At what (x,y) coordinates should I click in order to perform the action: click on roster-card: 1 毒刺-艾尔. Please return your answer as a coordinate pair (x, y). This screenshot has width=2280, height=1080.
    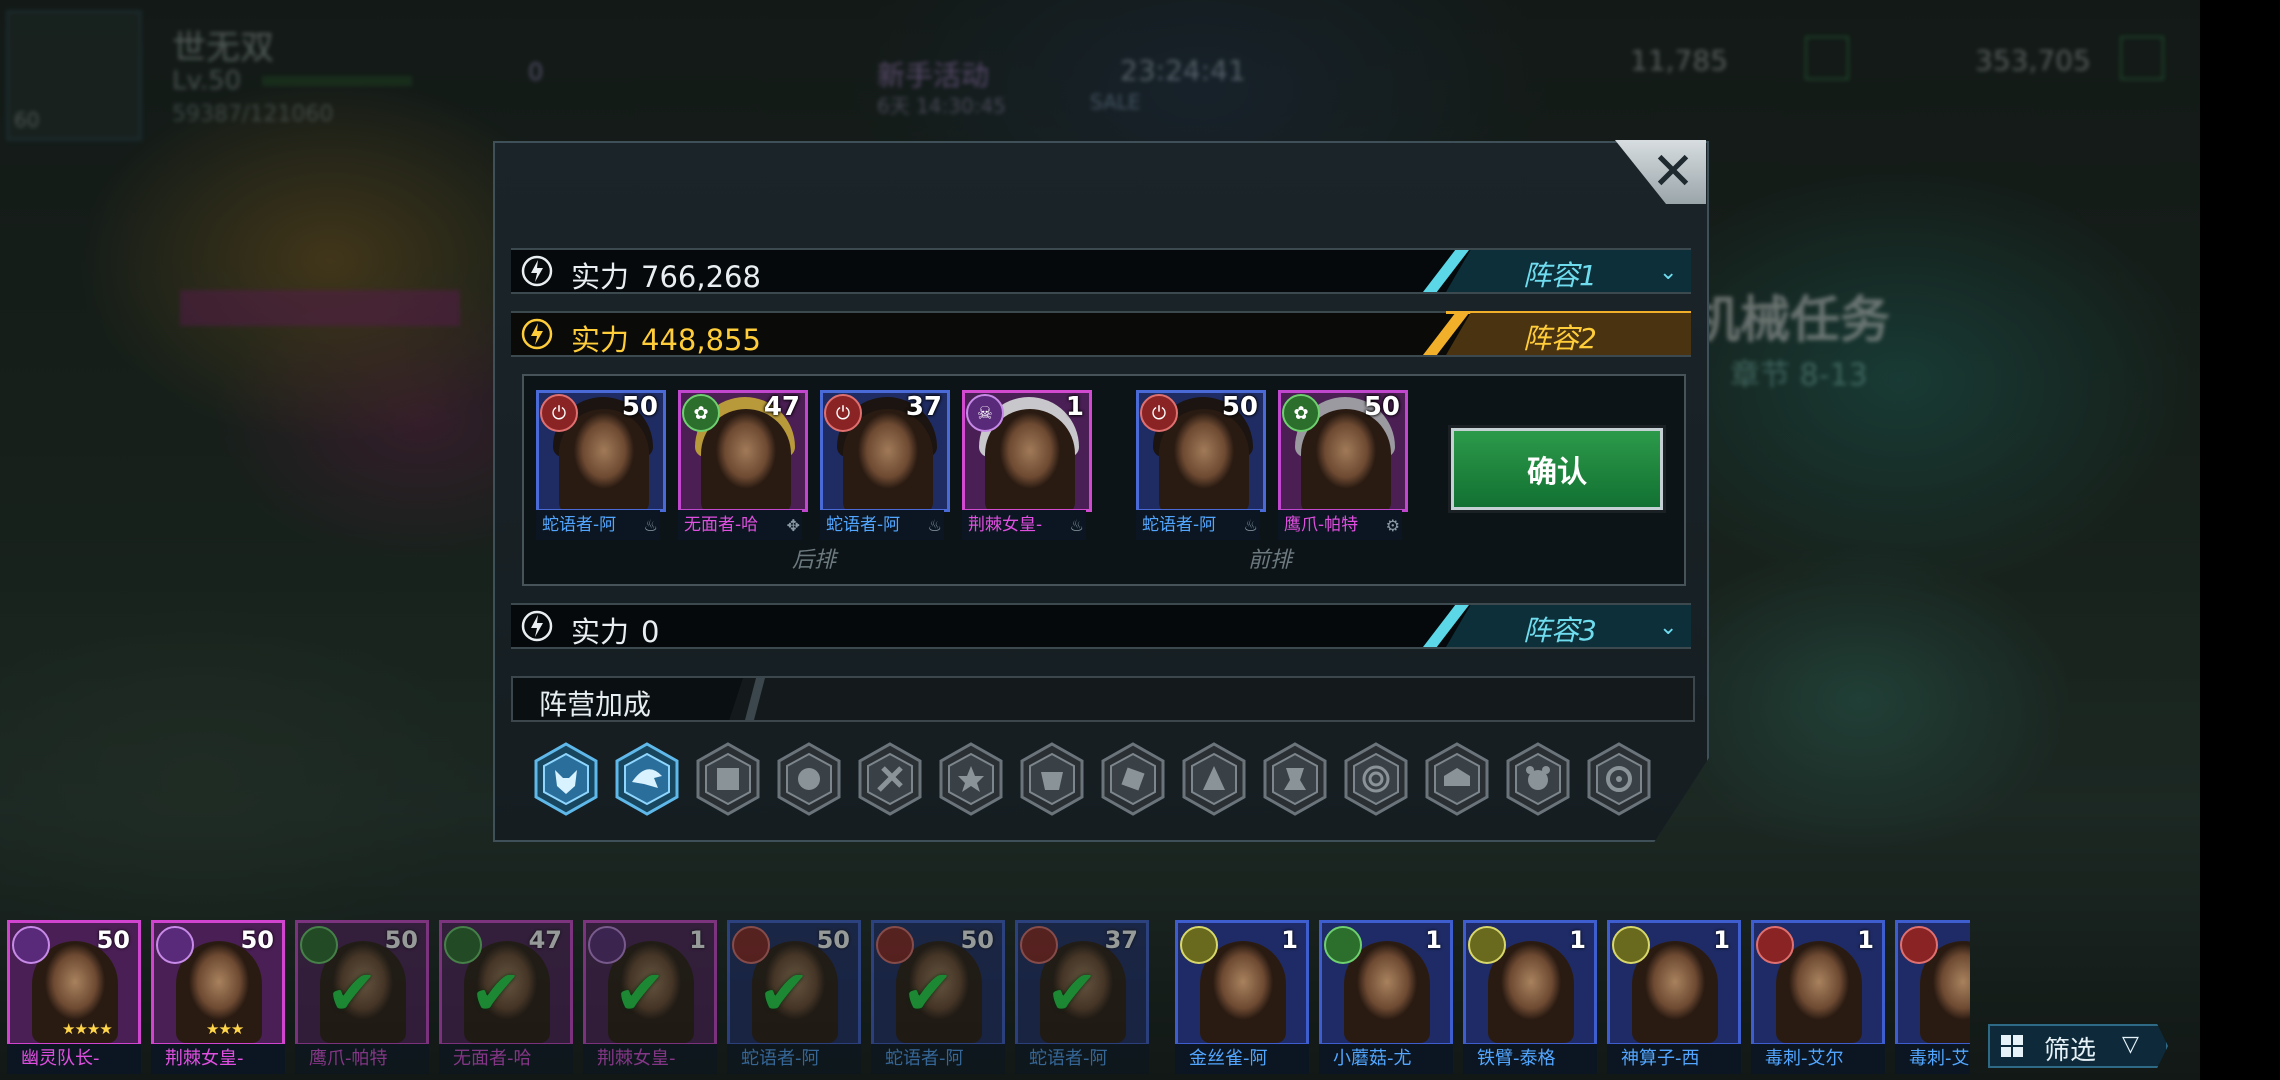
    Looking at the image, I should click on (1814, 998).